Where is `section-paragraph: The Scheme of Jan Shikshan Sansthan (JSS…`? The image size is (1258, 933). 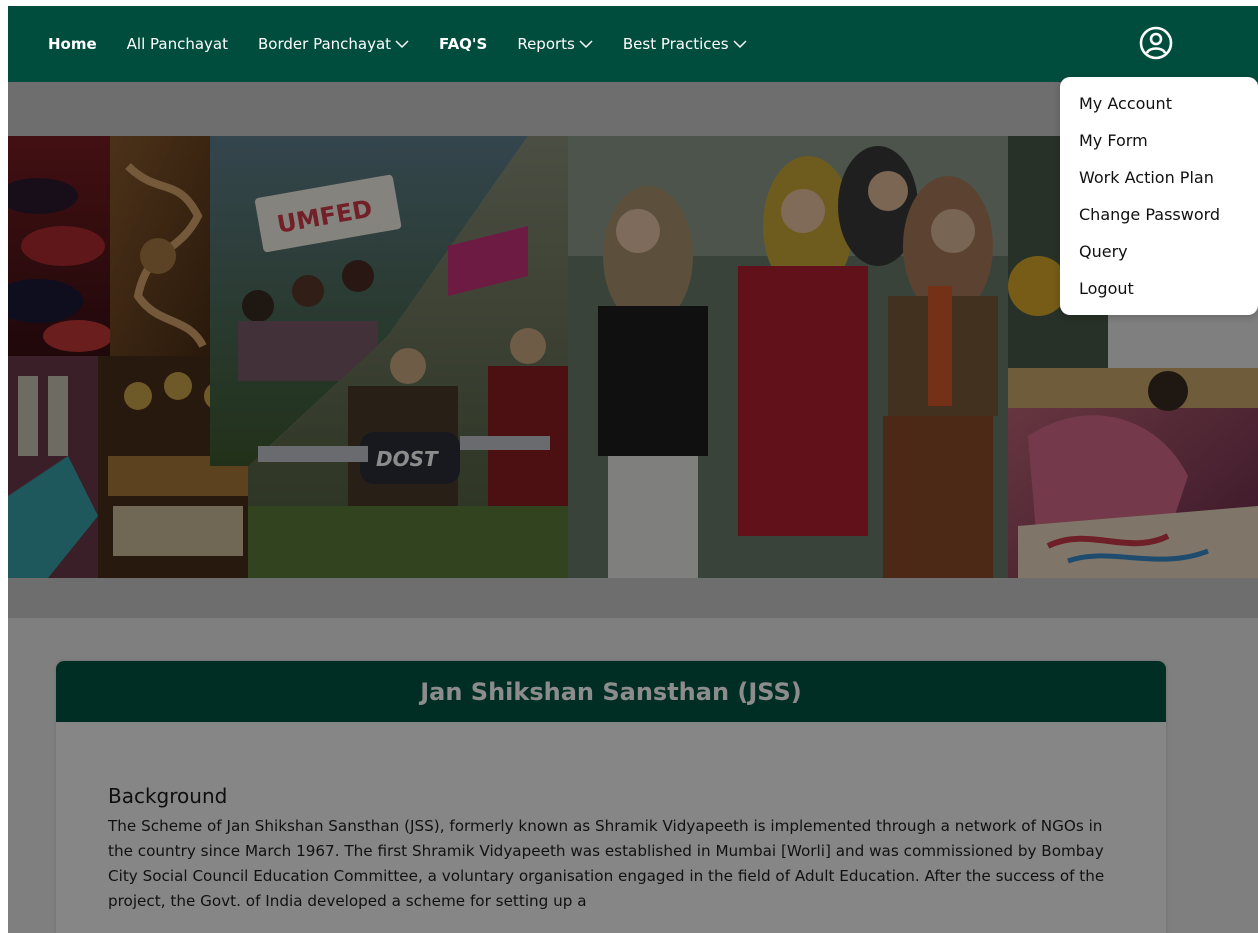
section-paragraph: The Scheme of Jan Shikshan Sansthan (JSS… is located at coordinates (606, 863).